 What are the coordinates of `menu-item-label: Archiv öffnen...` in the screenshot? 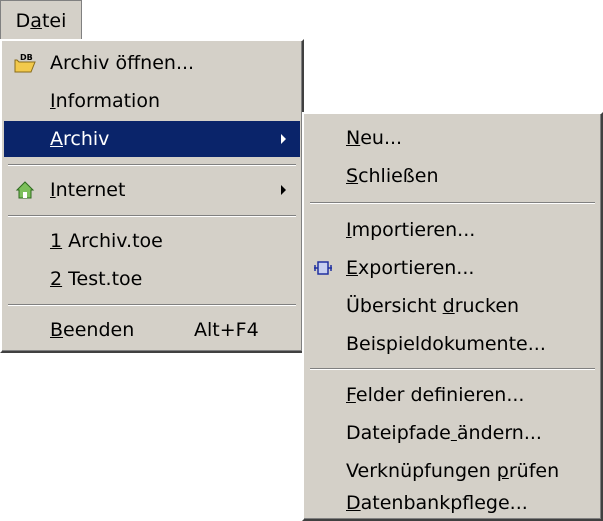 It's located at (122, 63).